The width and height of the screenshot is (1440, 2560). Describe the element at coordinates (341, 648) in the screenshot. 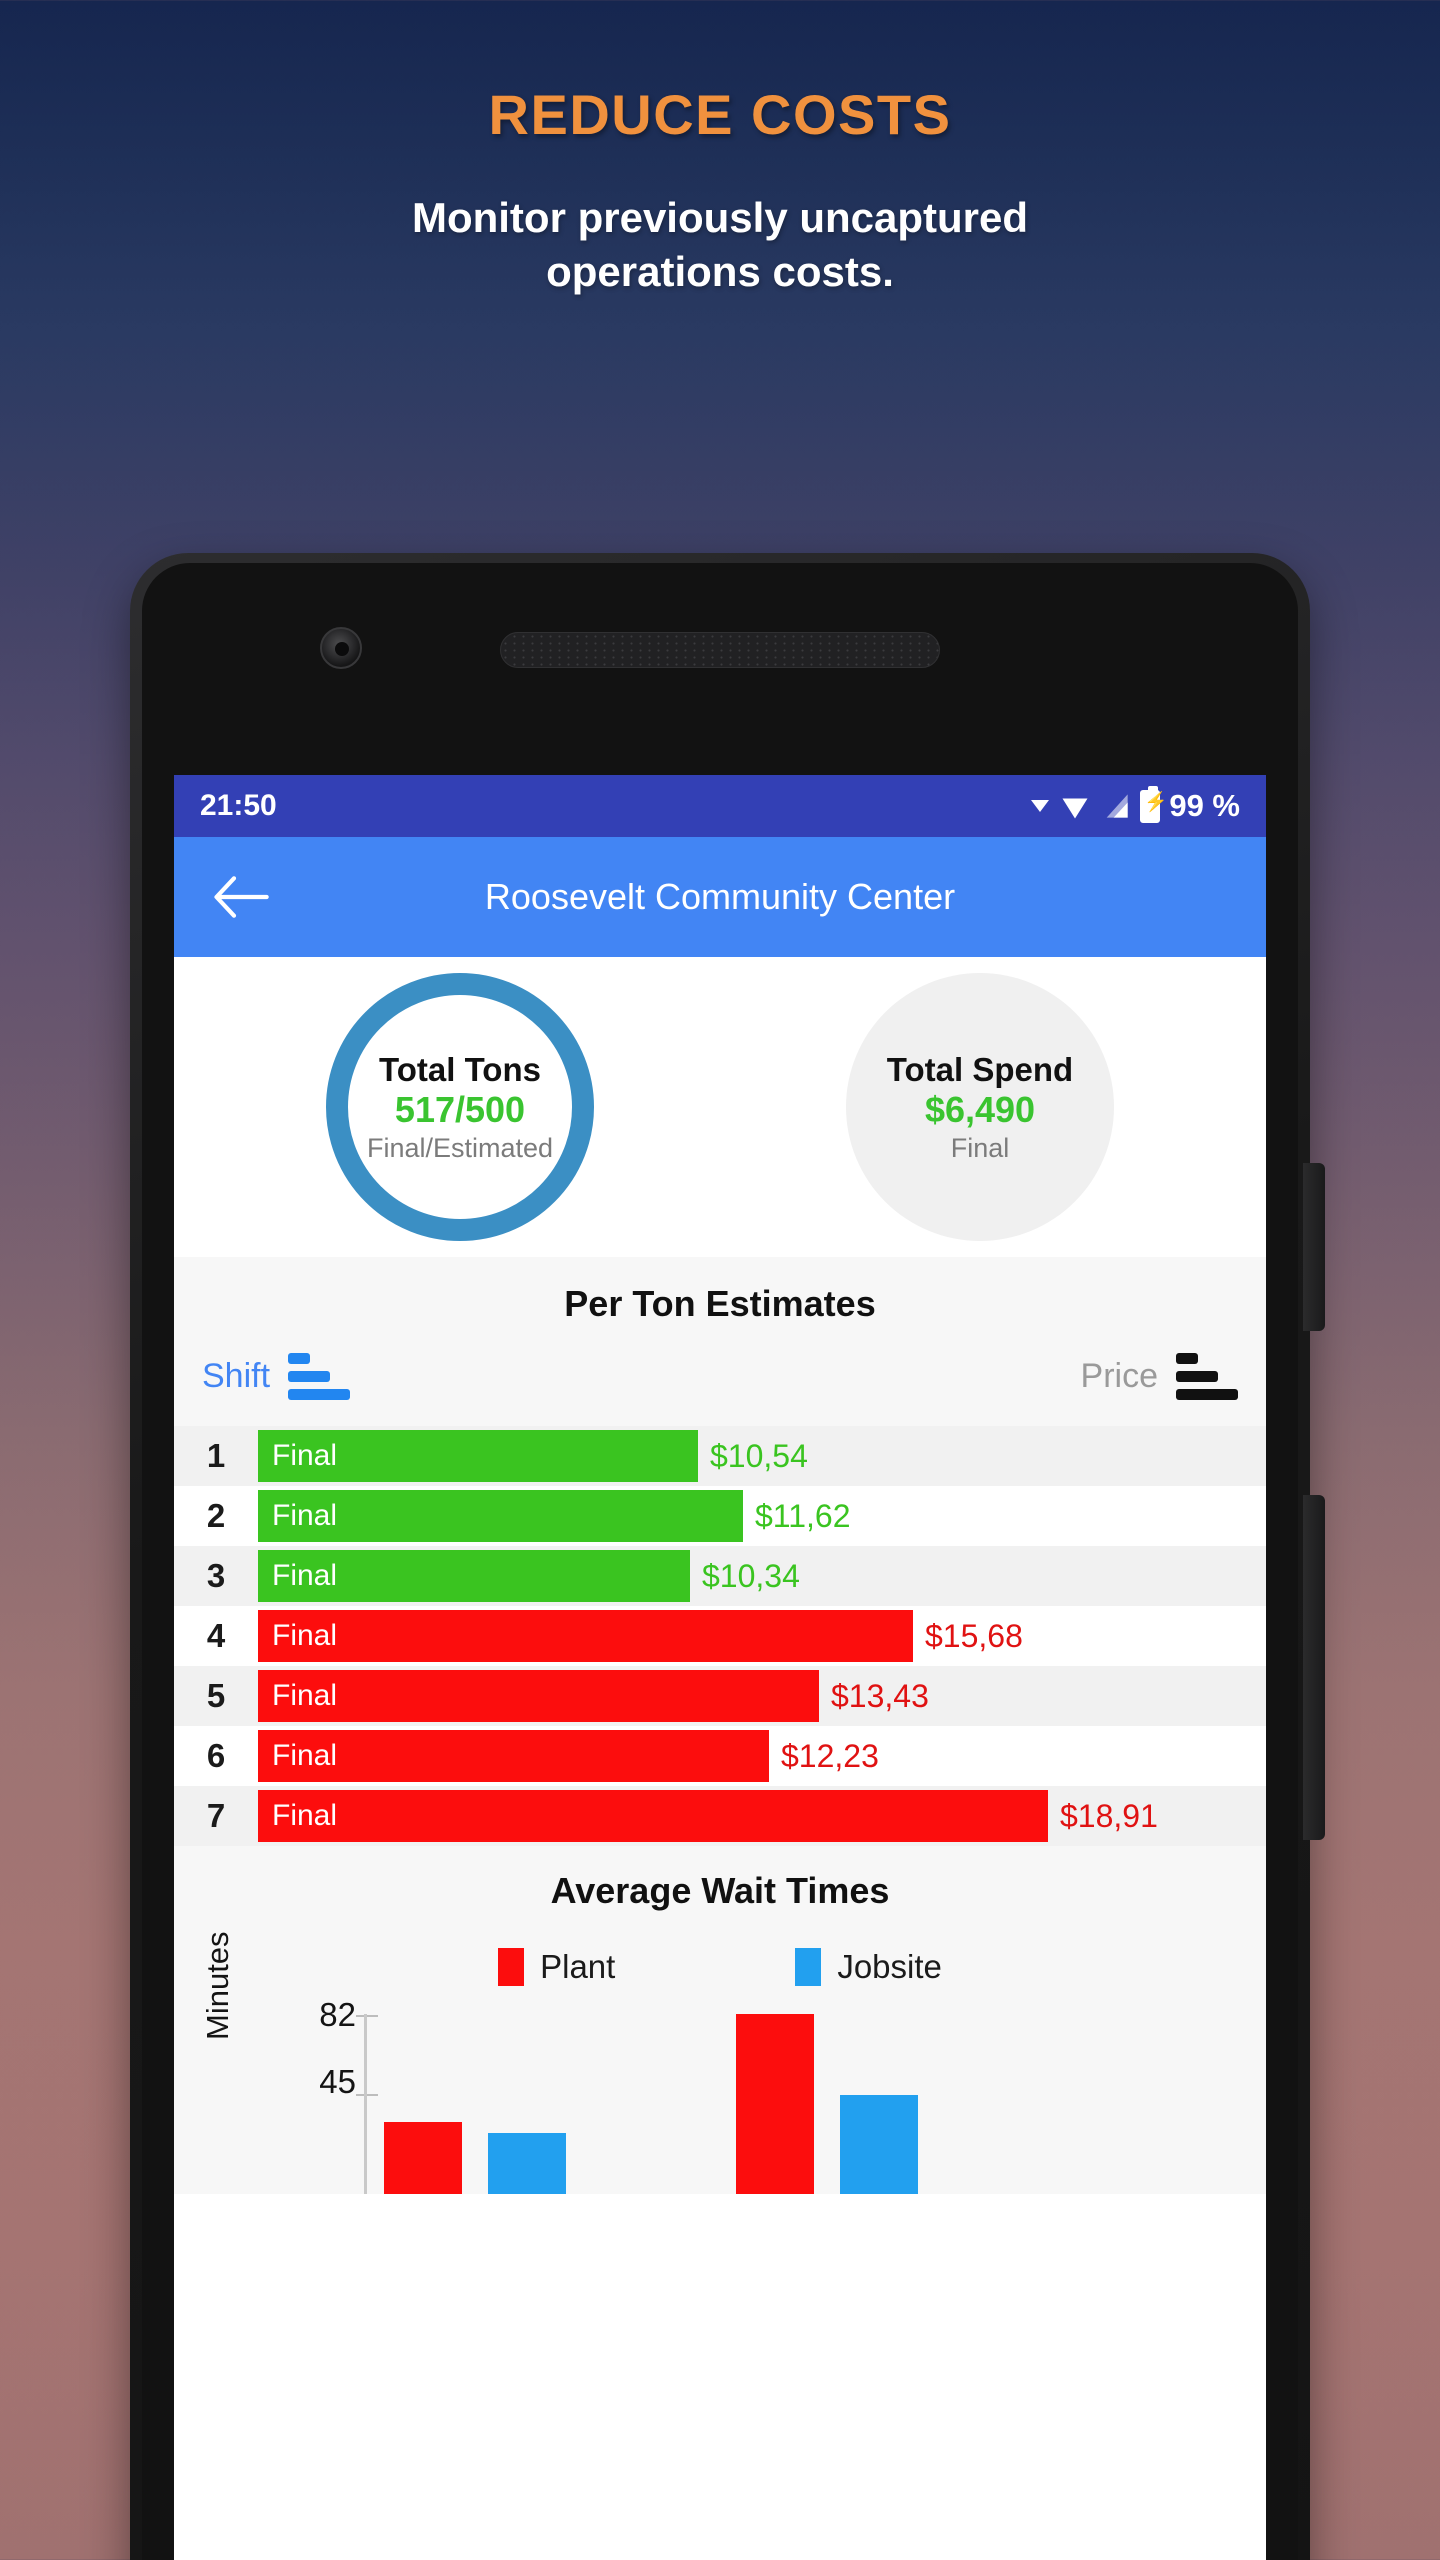

I see `front-camera-icon` at that location.